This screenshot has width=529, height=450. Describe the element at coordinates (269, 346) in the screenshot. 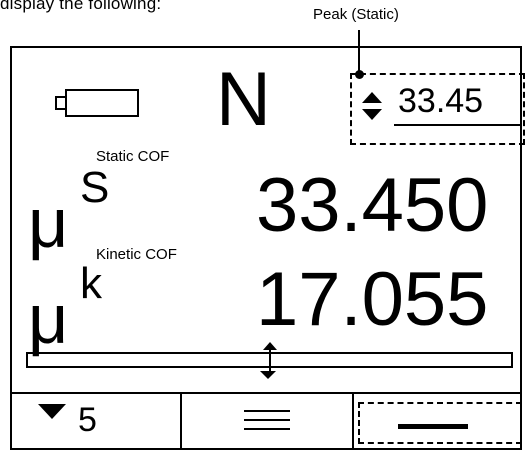

I see `marker-arrow-up-icon` at that location.